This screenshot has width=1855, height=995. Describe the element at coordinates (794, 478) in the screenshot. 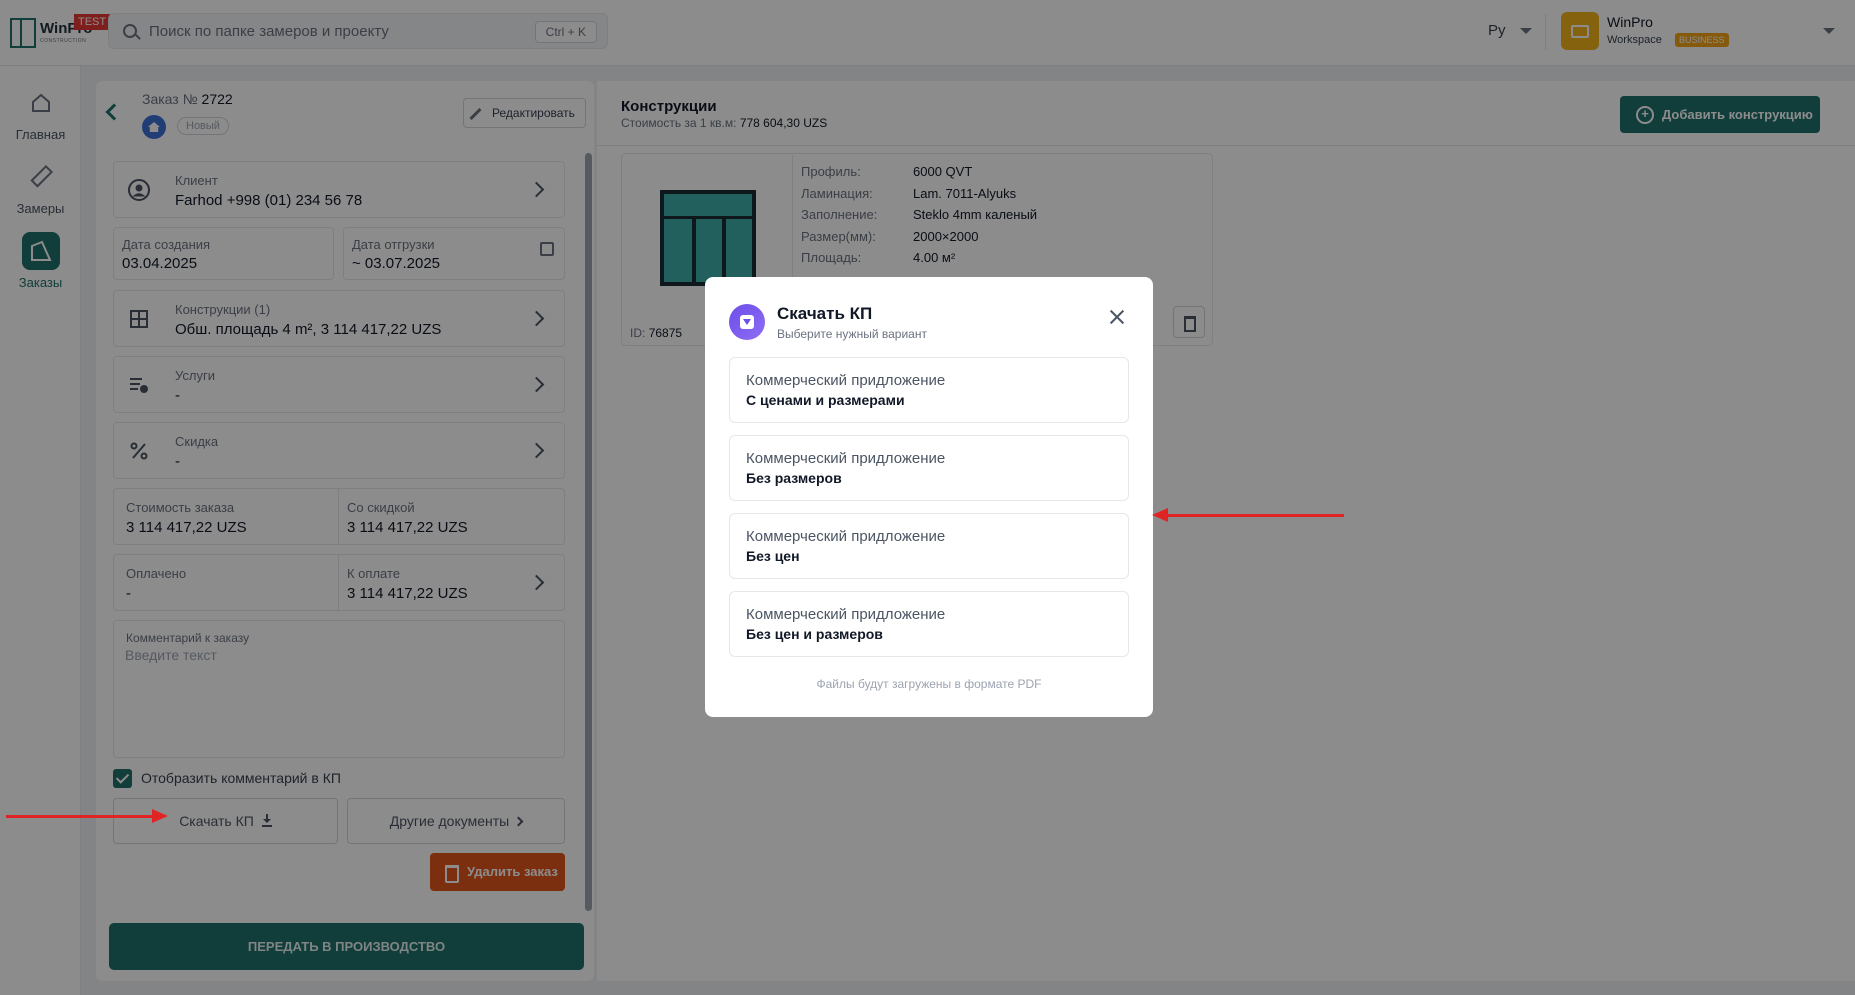

I see `option-variant: Без размеров` at that location.